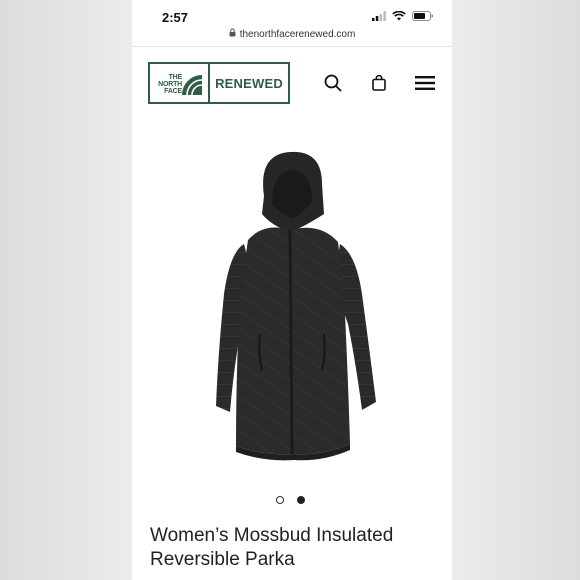 The image size is (580, 580). What do you see at coordinates (249, 83) in the screenshot?
I see `logo-renewed-word: RENEWED` at bounding box center [249, 83].